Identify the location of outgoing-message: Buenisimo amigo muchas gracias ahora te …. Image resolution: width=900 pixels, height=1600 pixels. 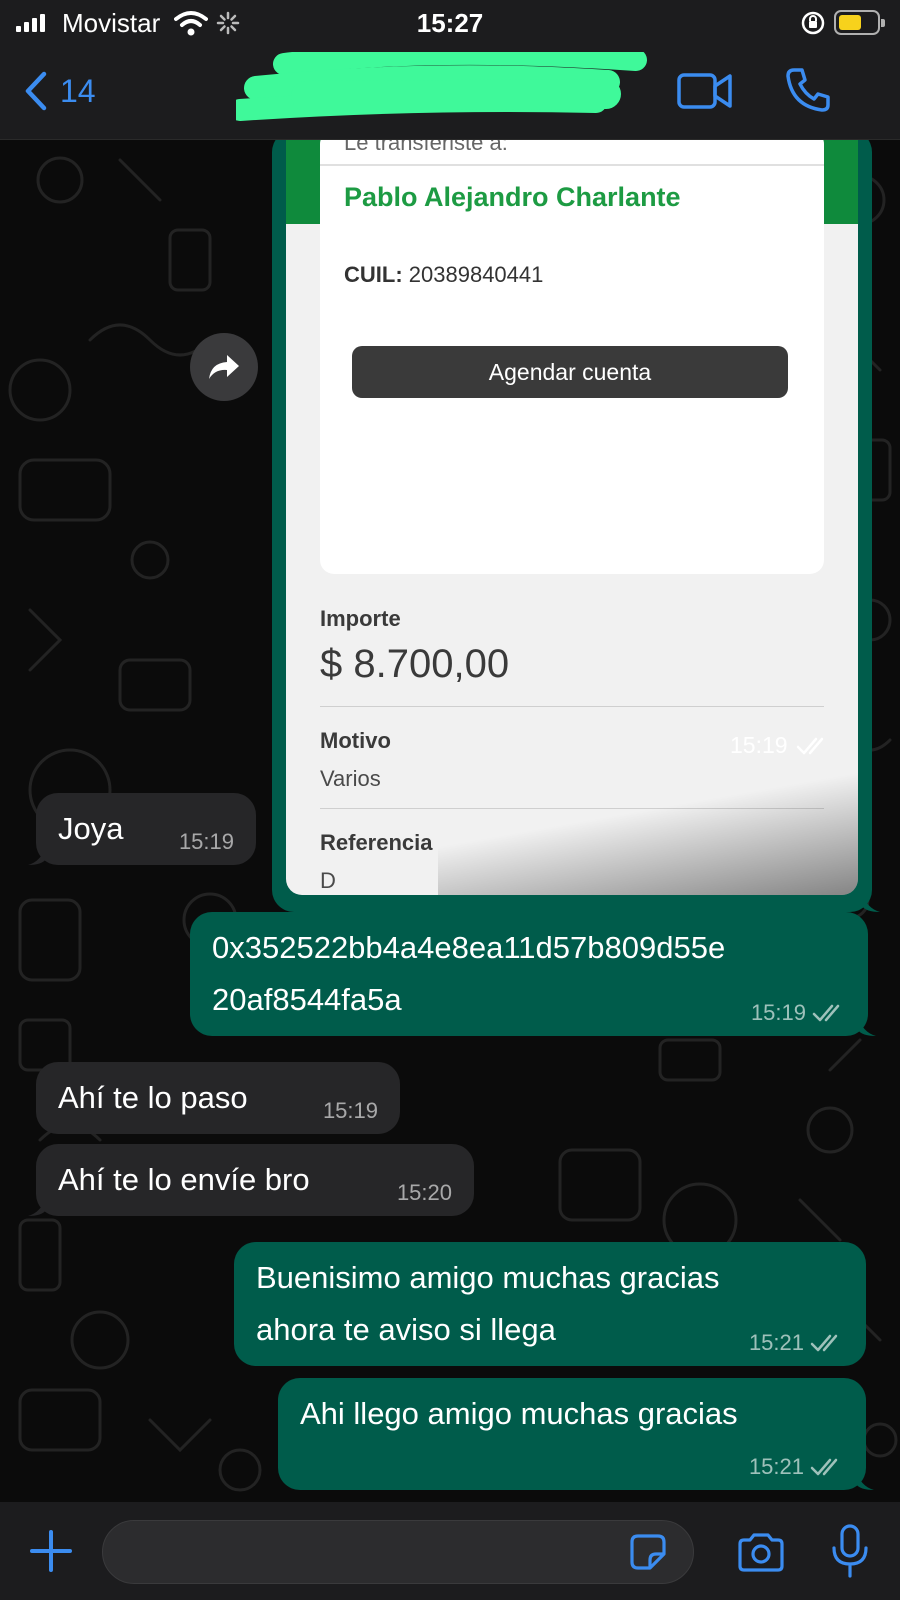
(550, 1304).